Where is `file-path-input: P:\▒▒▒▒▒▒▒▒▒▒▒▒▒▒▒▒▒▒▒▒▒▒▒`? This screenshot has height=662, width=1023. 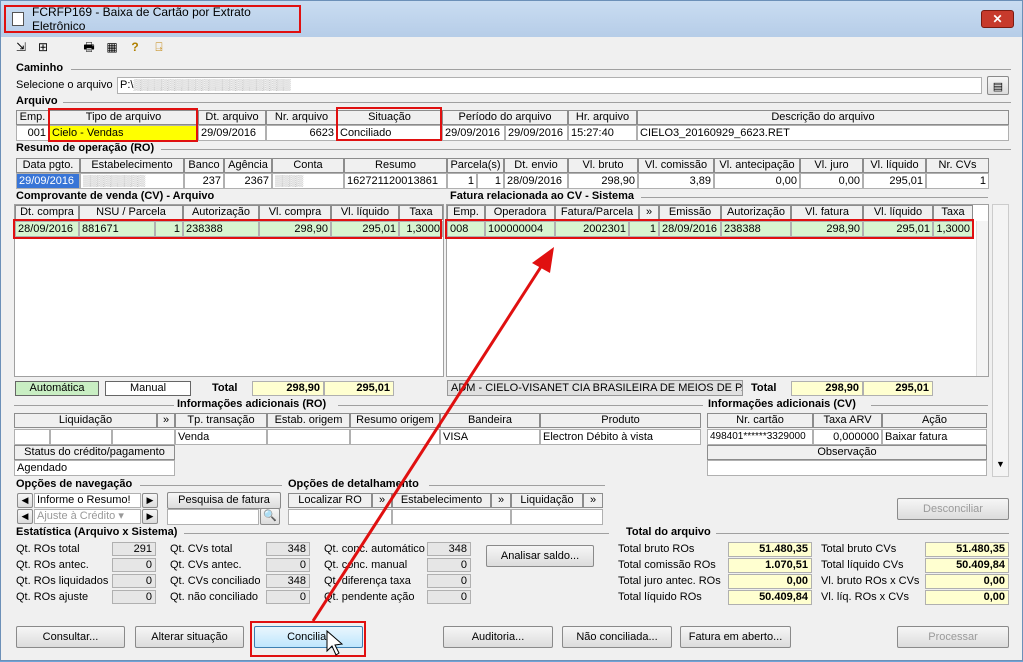 file-path-input: P:\▒▒▒▒▒▒▒▒▒▒▒▒▒▒▒▒▒▒▒▒▒▒▒ is located at coordinates (549, 85).